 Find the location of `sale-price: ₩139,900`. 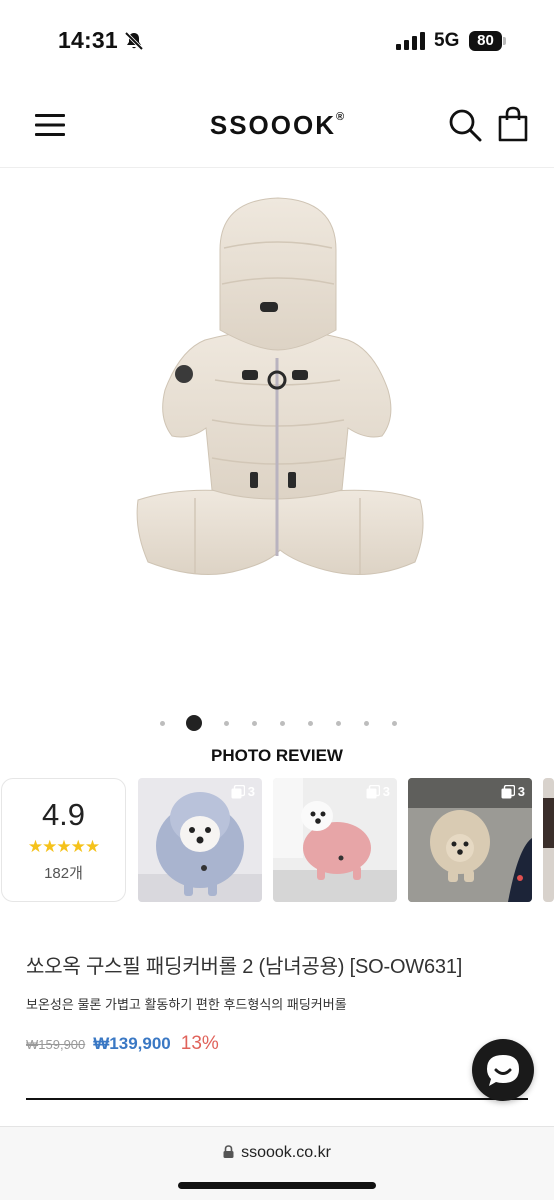

sale-price: ₩139,900 is located at coordinates (132, 1043).